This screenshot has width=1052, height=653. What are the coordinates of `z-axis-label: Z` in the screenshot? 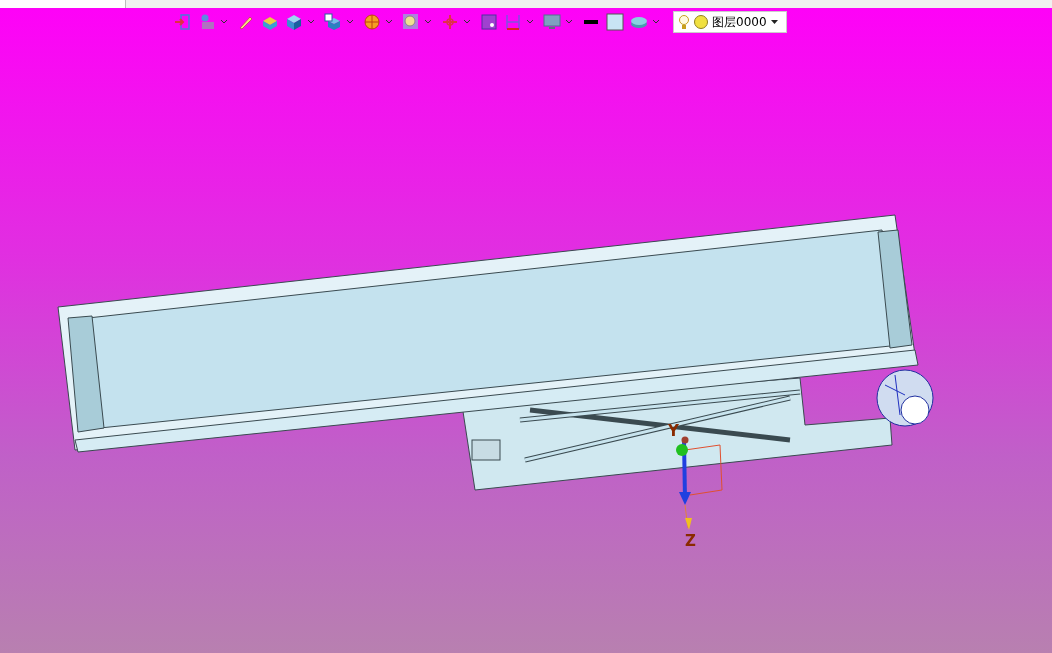 It's located at (690, 541).